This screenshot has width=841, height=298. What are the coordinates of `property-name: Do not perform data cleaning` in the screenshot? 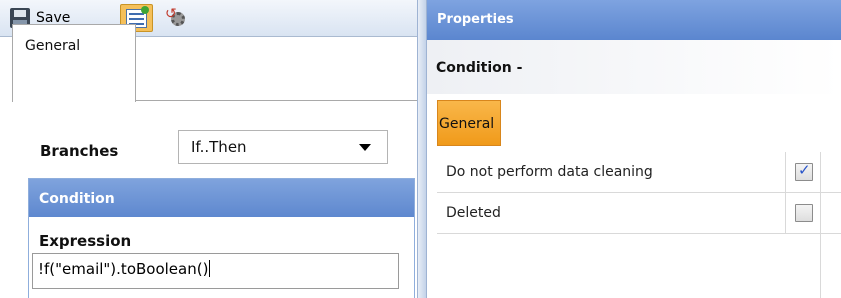 It's located at (549, 172).